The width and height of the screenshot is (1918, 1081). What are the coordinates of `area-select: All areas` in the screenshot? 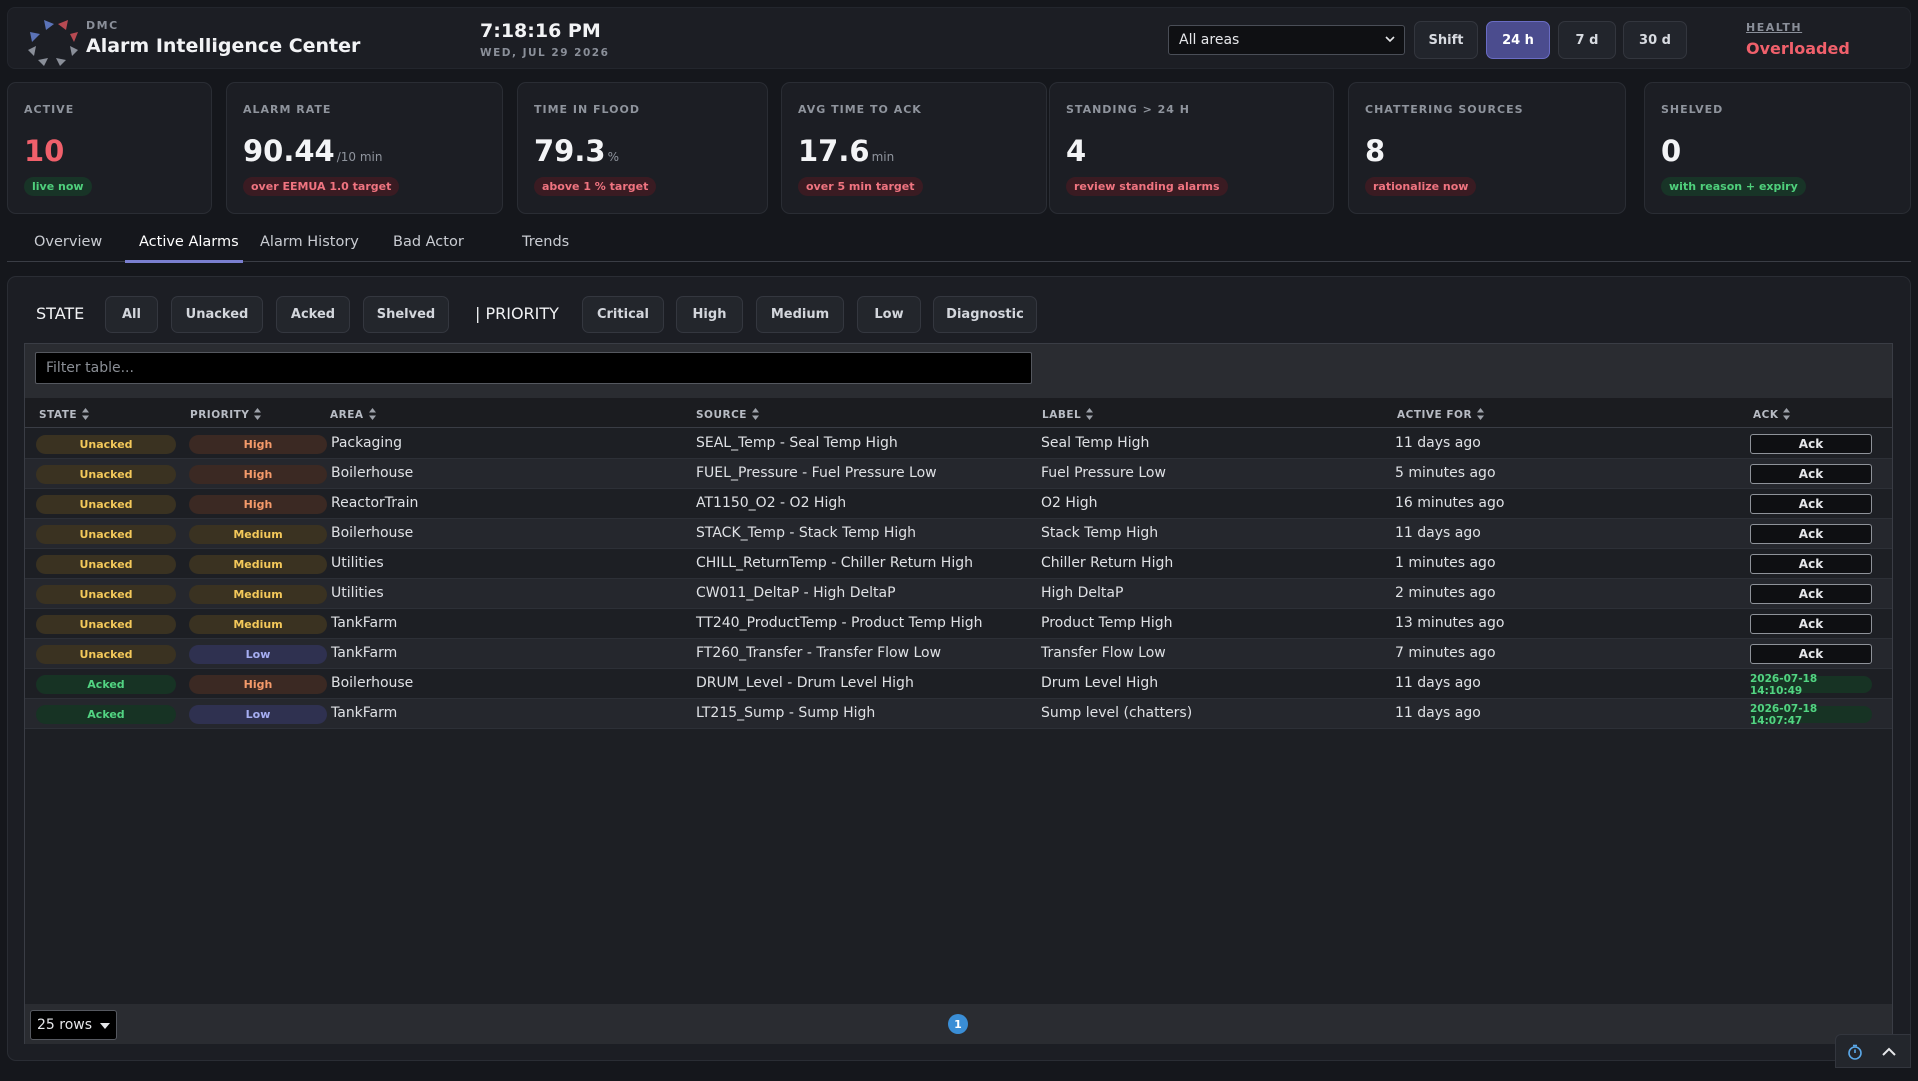 It's located at (1286, 40).